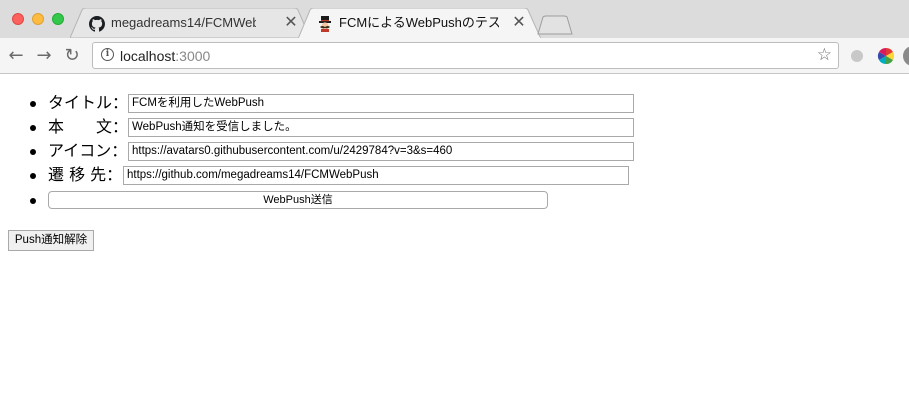  Describe the element at coordinates (298, 200) in the screenshot. I see `webpush-send-button: WebPush送信` at that location.